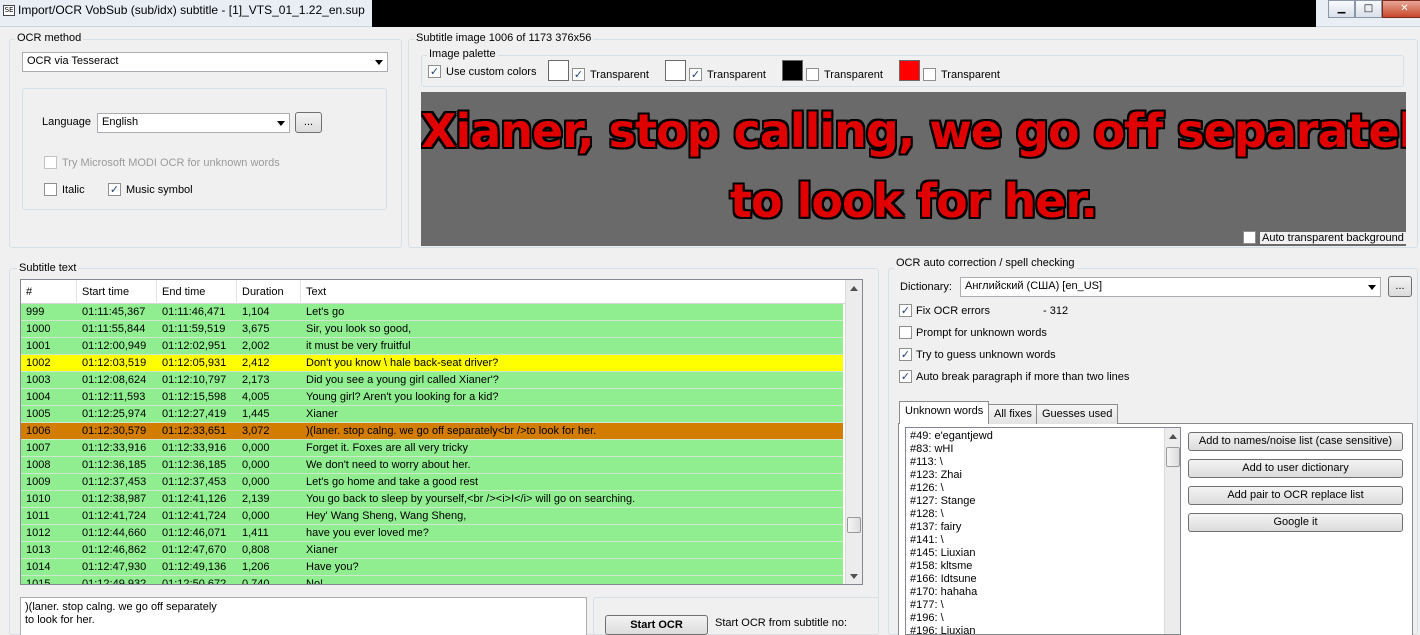 The height and width of the screenshot is (635, 1420). Describe the element at coordinates (905, 332) in the screenshot. I see `prompt-unknown-checkbox` at that location.